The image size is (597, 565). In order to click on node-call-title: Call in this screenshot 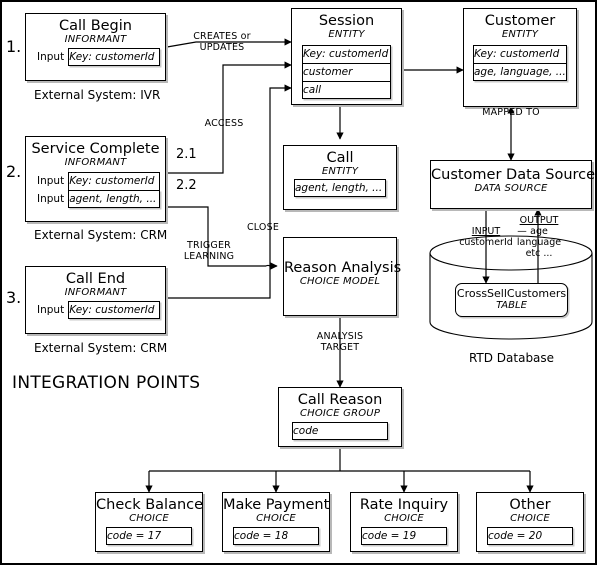, I will do `click(340, 158)`.